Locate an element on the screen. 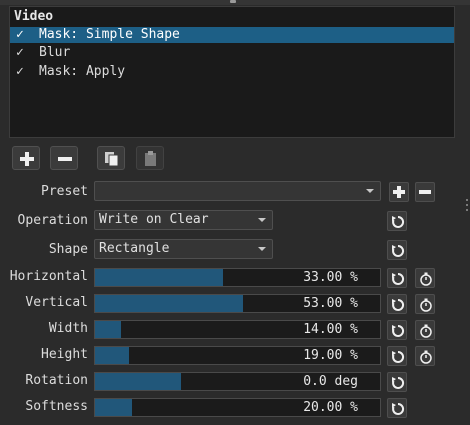  filter-item-label: Blur is located at coordinates (55, 52).